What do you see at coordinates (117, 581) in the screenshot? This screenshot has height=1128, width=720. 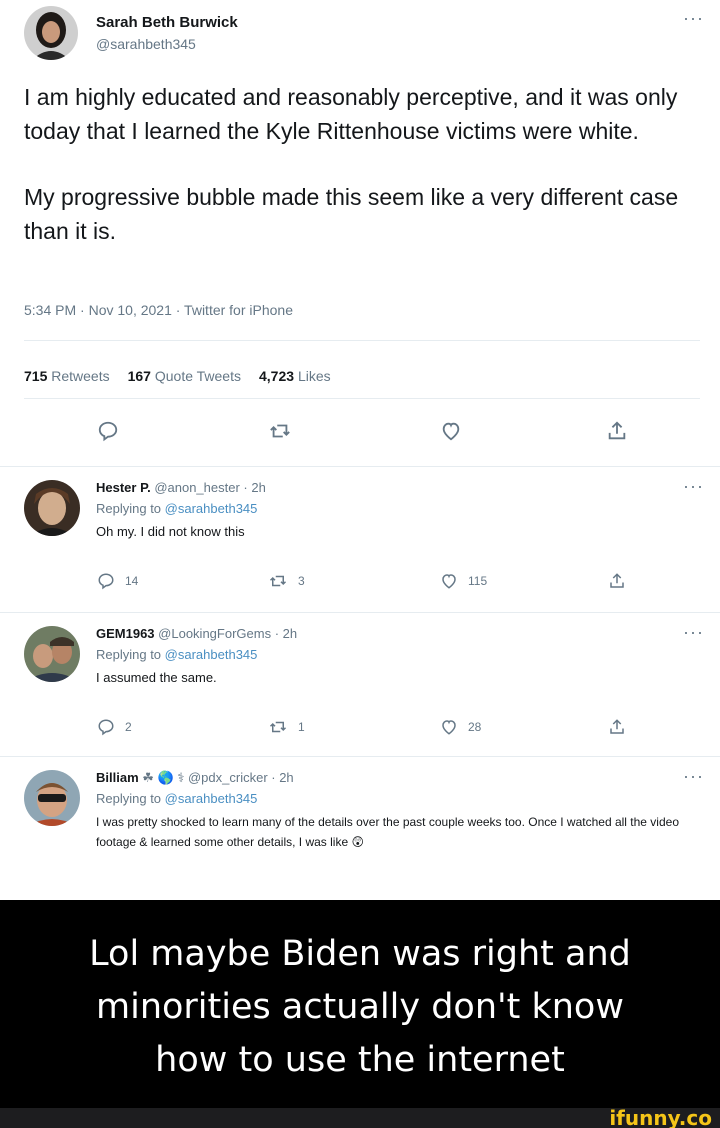 I see `reply-button: 14` at bounding box center [117, 581].